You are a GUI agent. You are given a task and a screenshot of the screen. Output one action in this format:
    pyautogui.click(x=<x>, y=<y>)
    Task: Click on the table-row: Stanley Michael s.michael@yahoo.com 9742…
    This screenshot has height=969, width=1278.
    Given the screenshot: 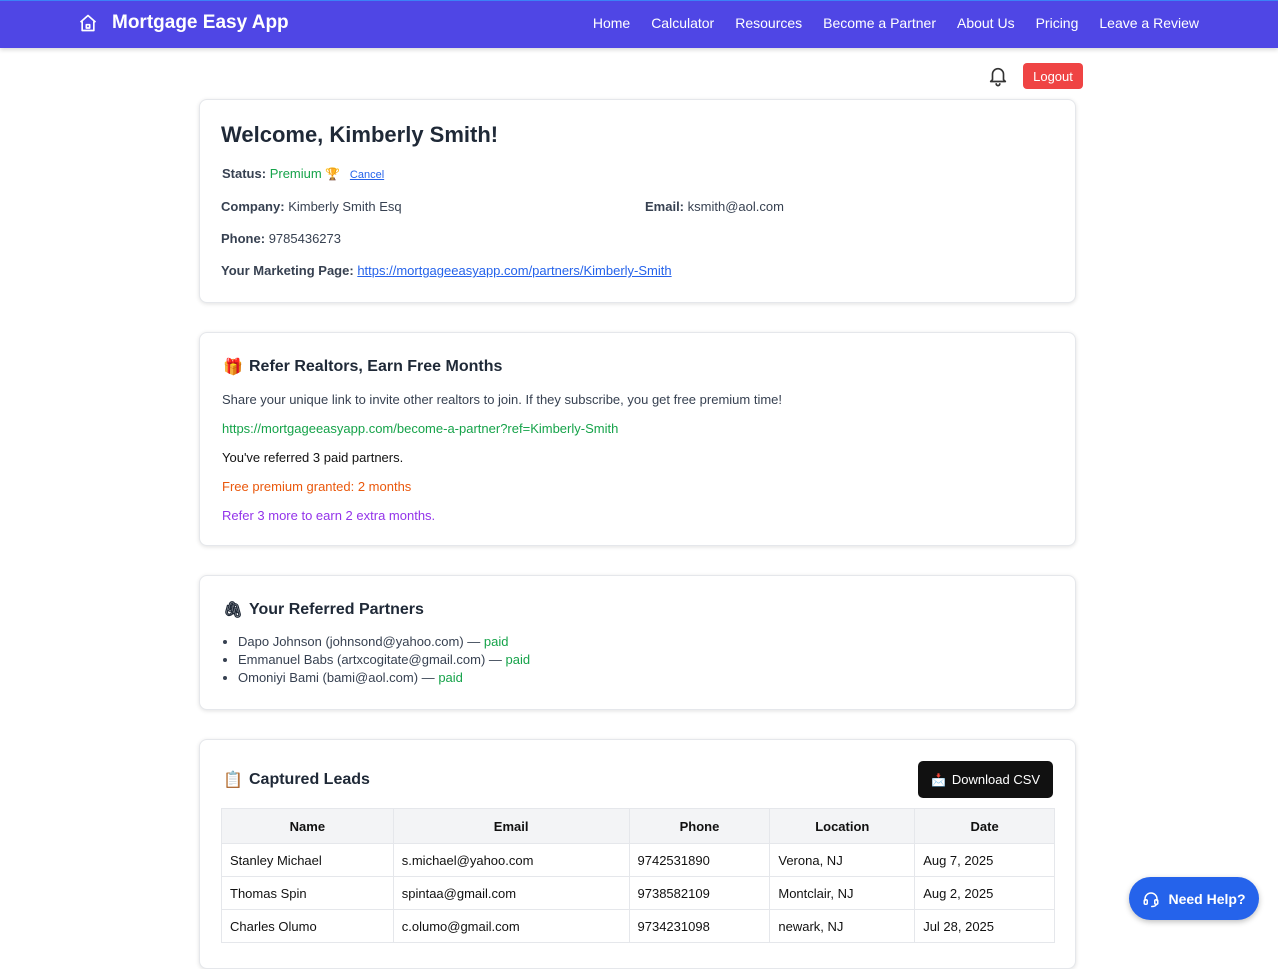 What is the action you would take?
    pyautogui.click(x=638, y=860)
    